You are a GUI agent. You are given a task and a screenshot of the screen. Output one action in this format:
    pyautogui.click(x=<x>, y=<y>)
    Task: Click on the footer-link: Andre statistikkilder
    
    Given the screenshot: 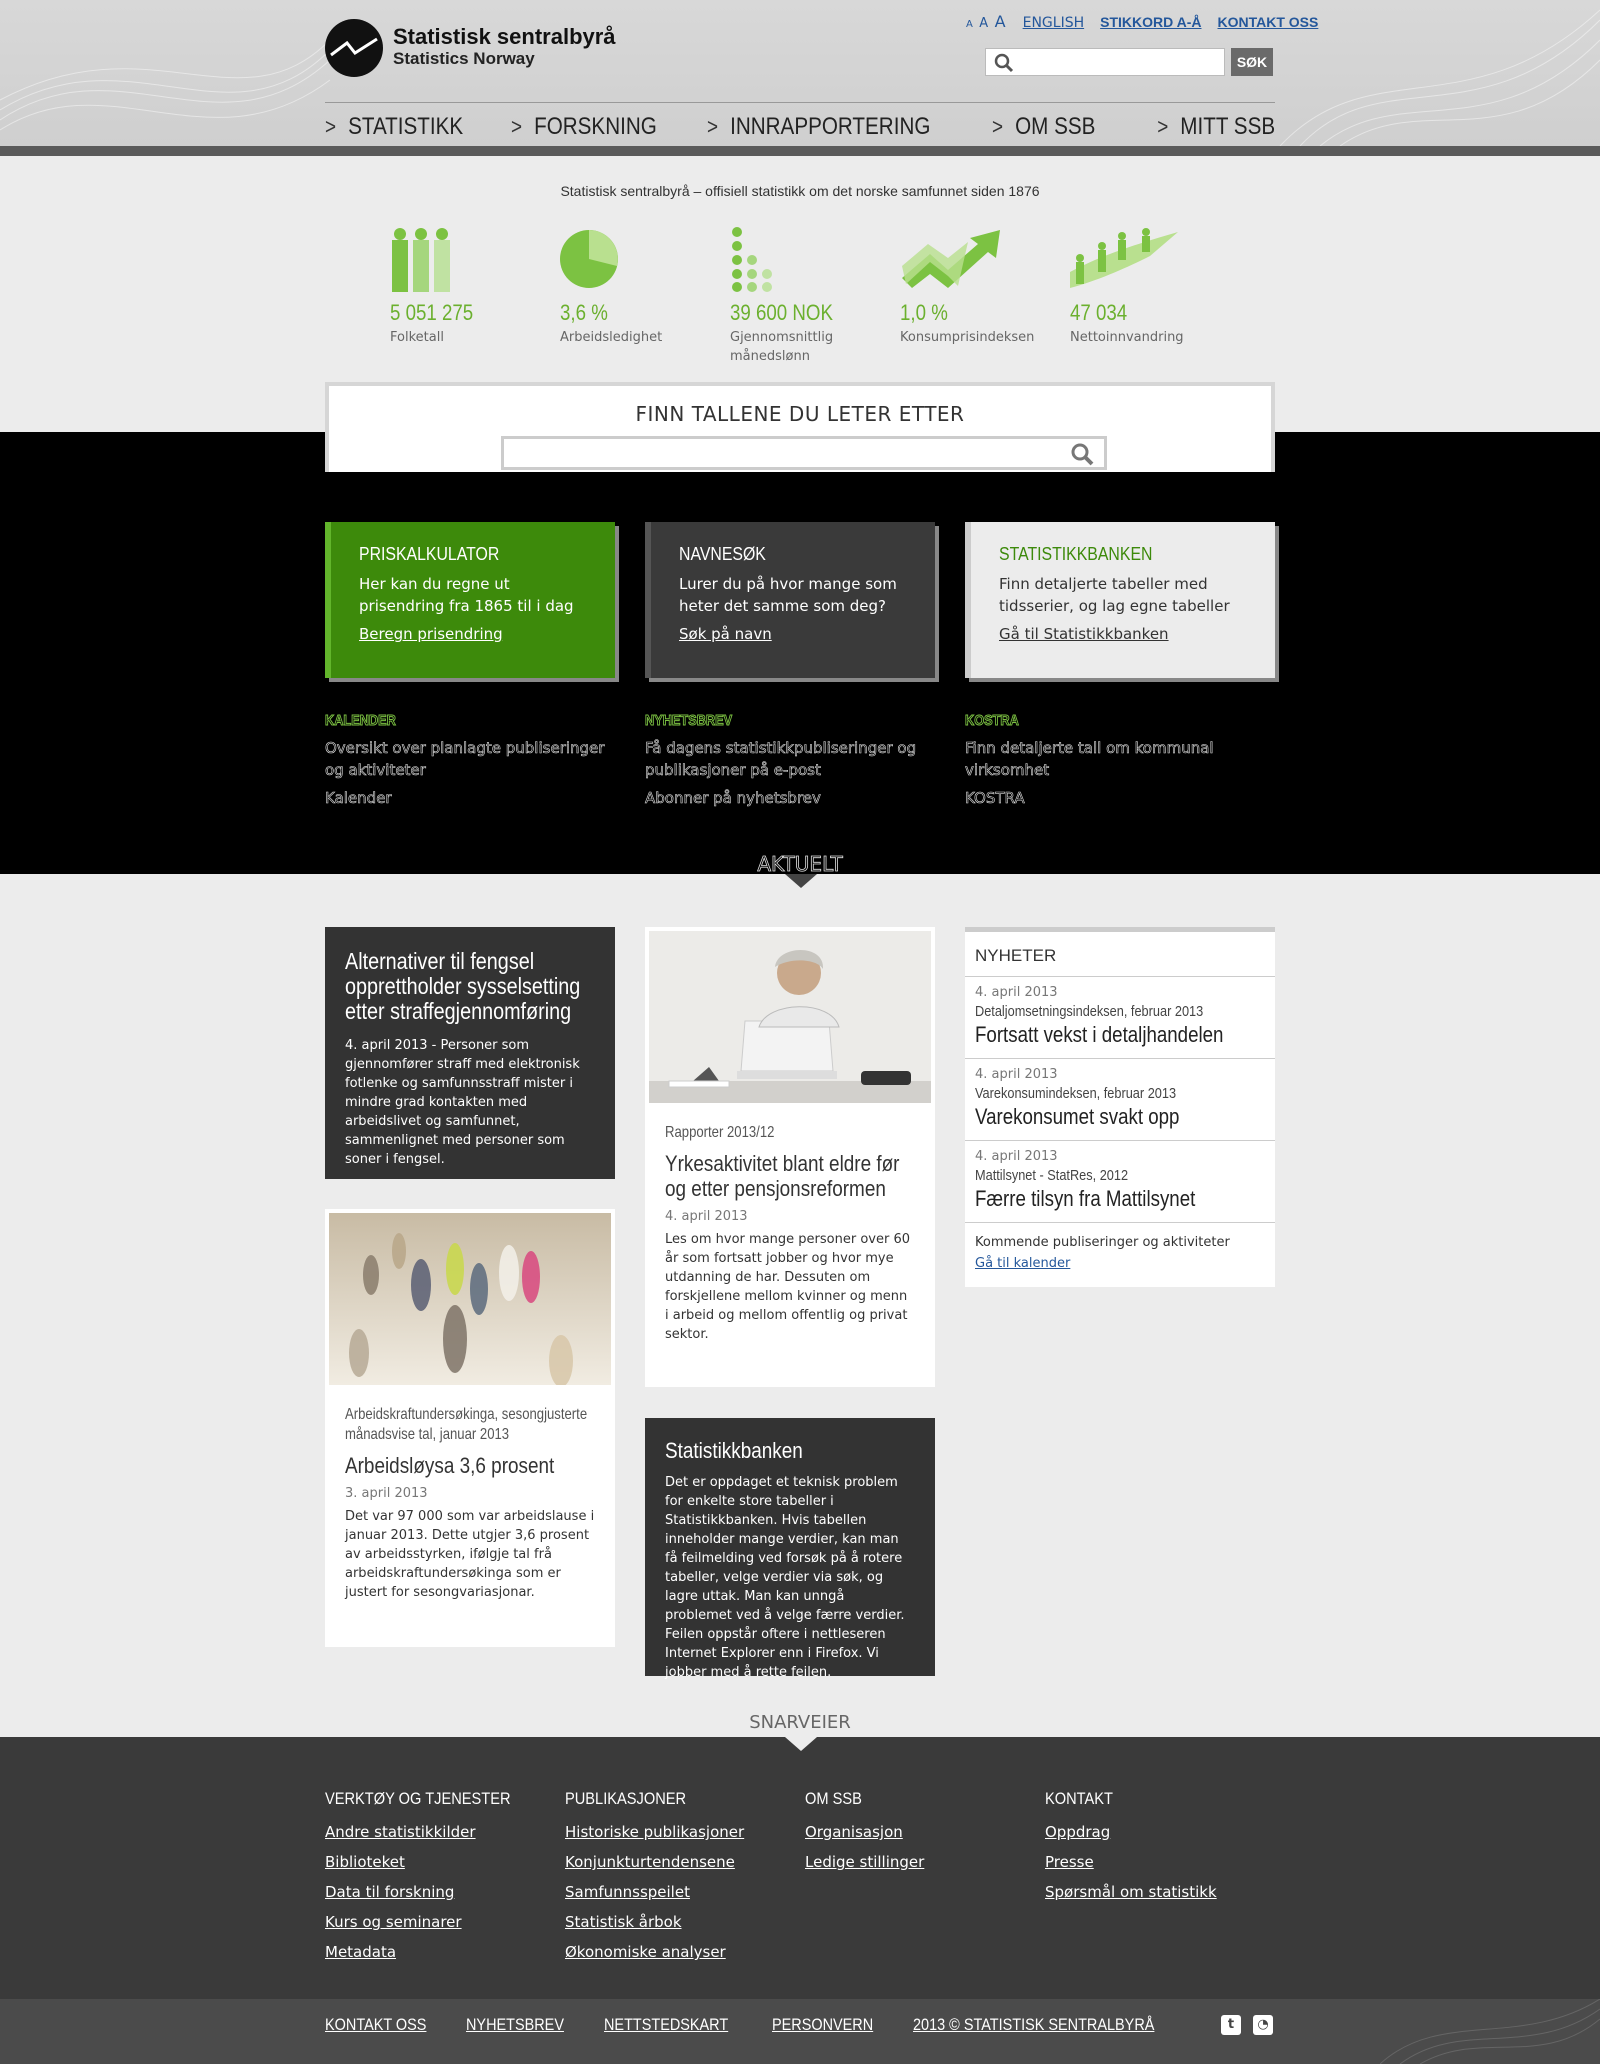 What is the action you would take?
    pyautogui.click(x=440, y=1832)
    